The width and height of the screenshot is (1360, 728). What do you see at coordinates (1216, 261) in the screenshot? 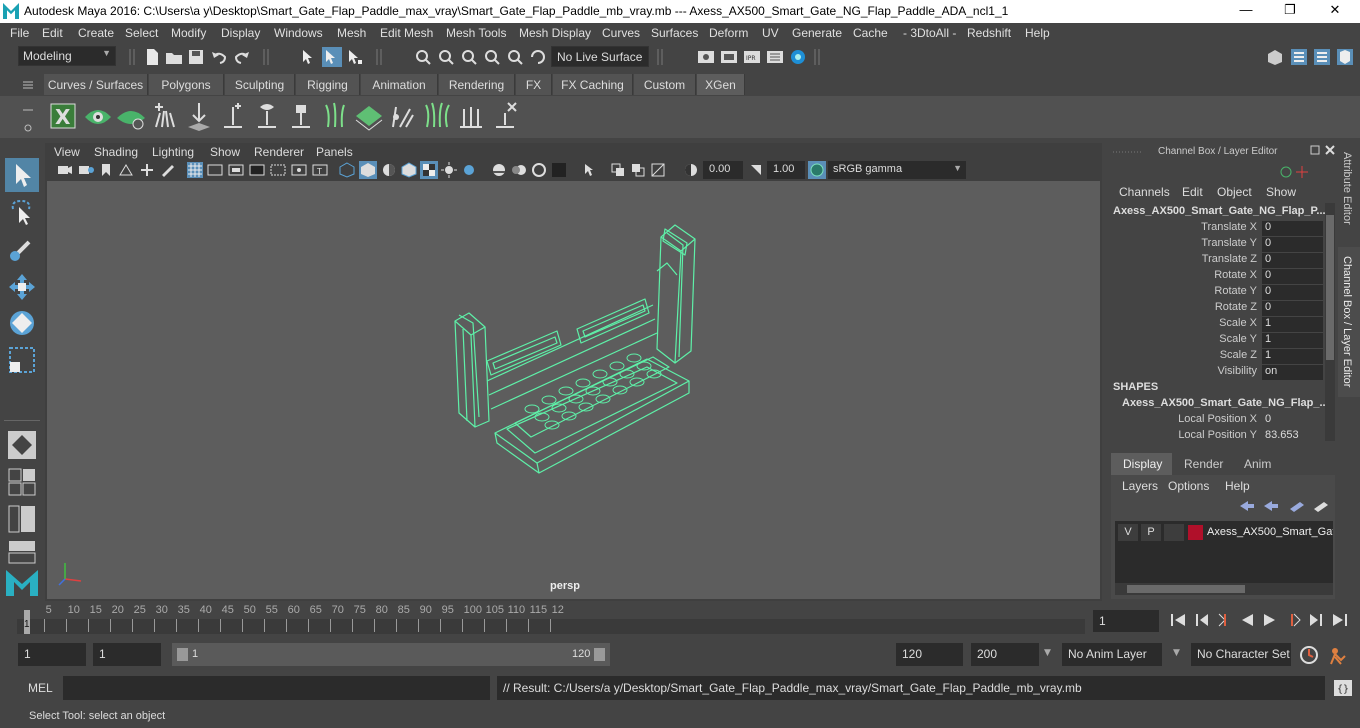
I see `attr-row-translate-z: Translate Z0` at bounding box center [1216, 261].